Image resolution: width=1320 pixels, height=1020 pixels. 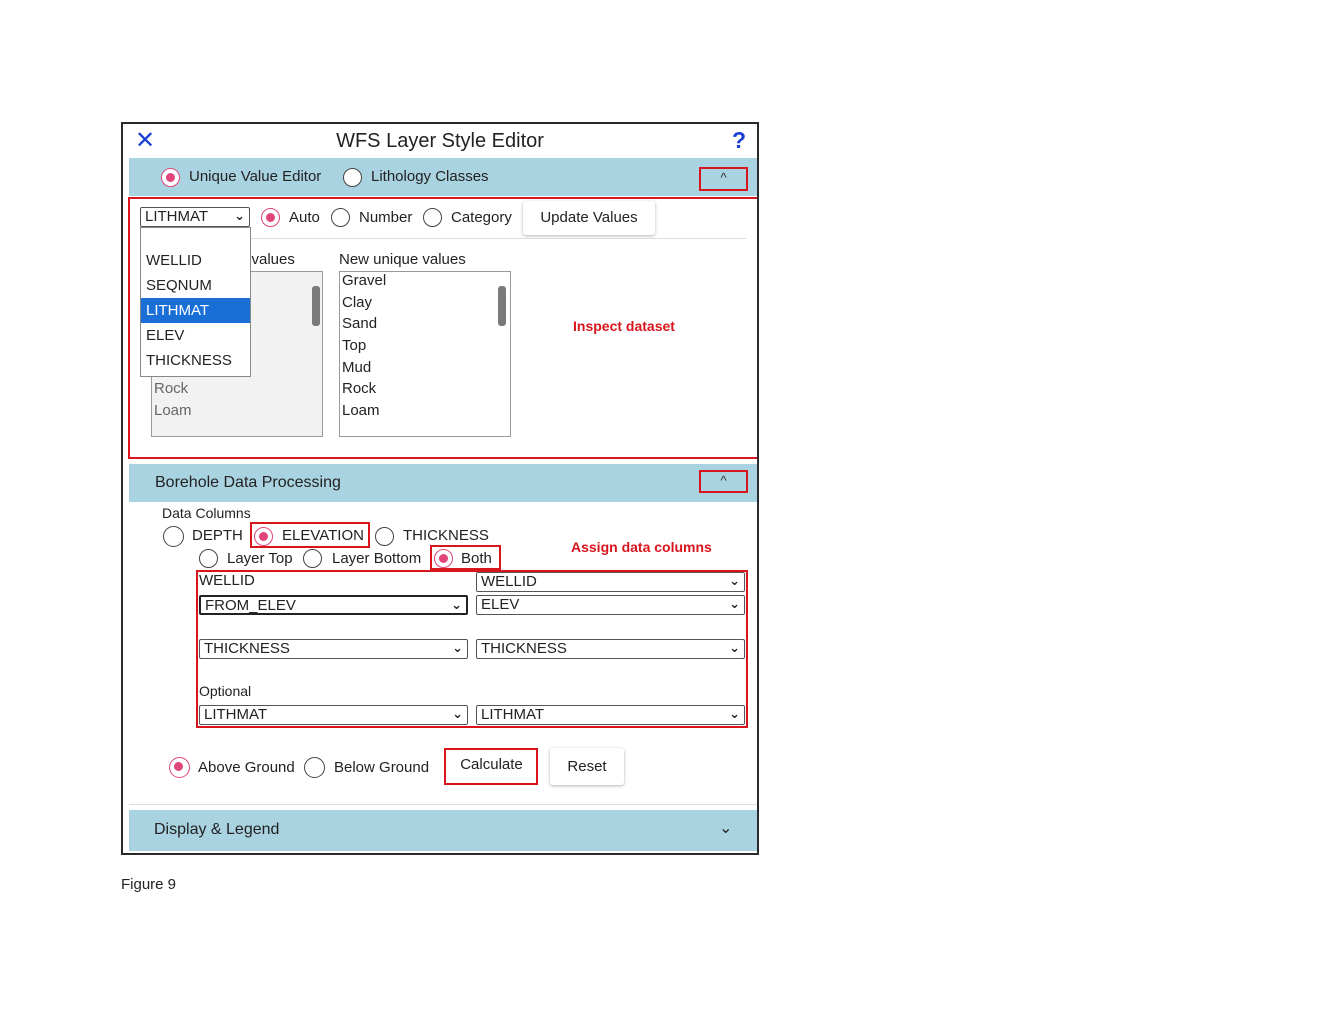 What do you see at coordinates (352, 177) in the screenshot?
I see `lithology-classes-radio` at bounding box center [352, 177].